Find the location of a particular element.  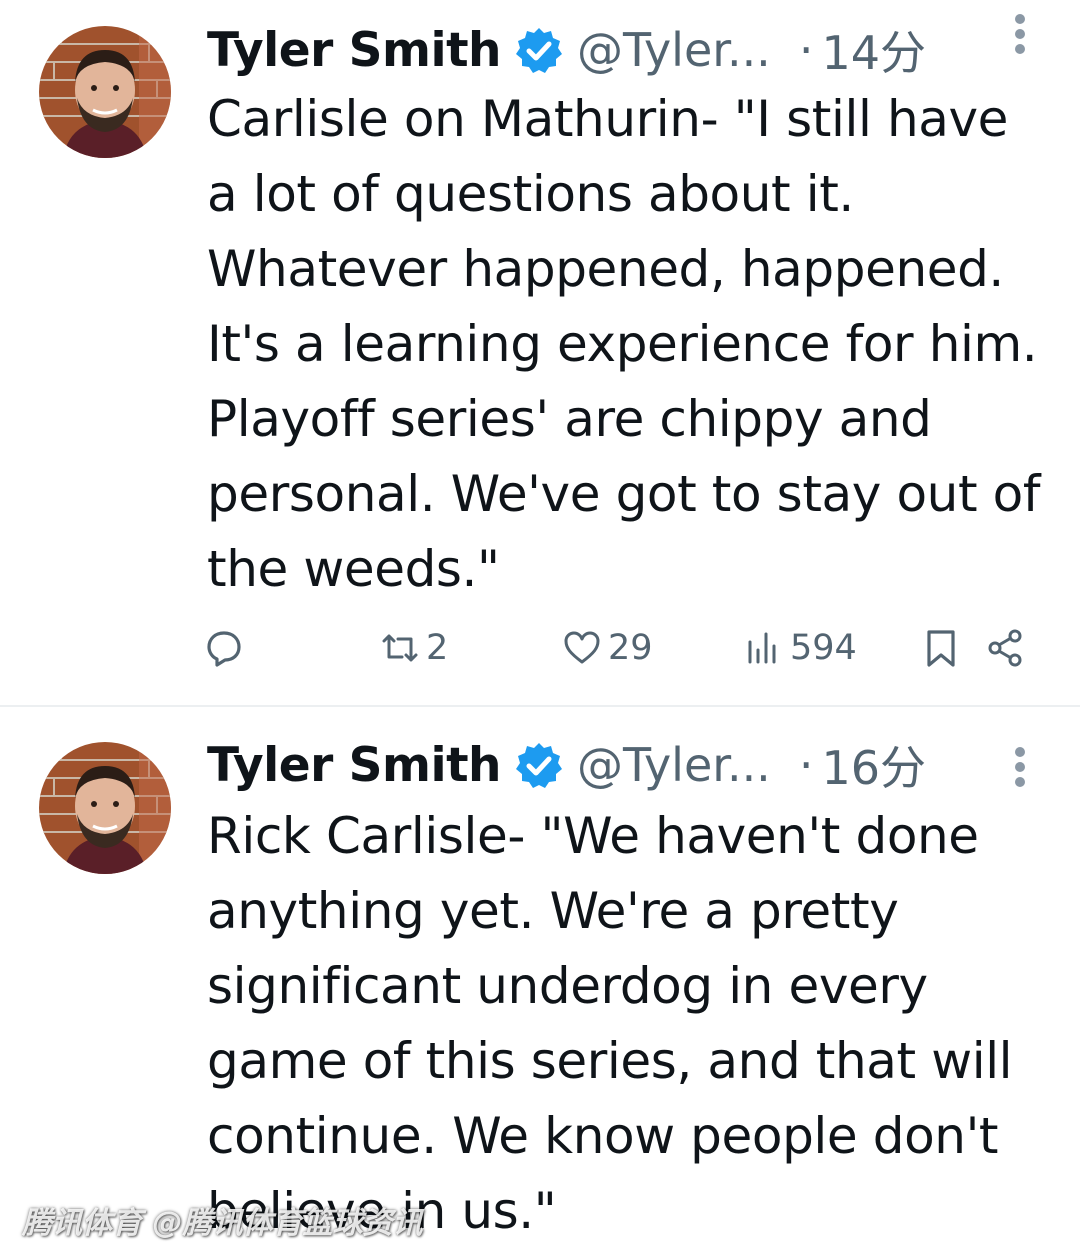

share-icon is located at coordinates (1005, 648).